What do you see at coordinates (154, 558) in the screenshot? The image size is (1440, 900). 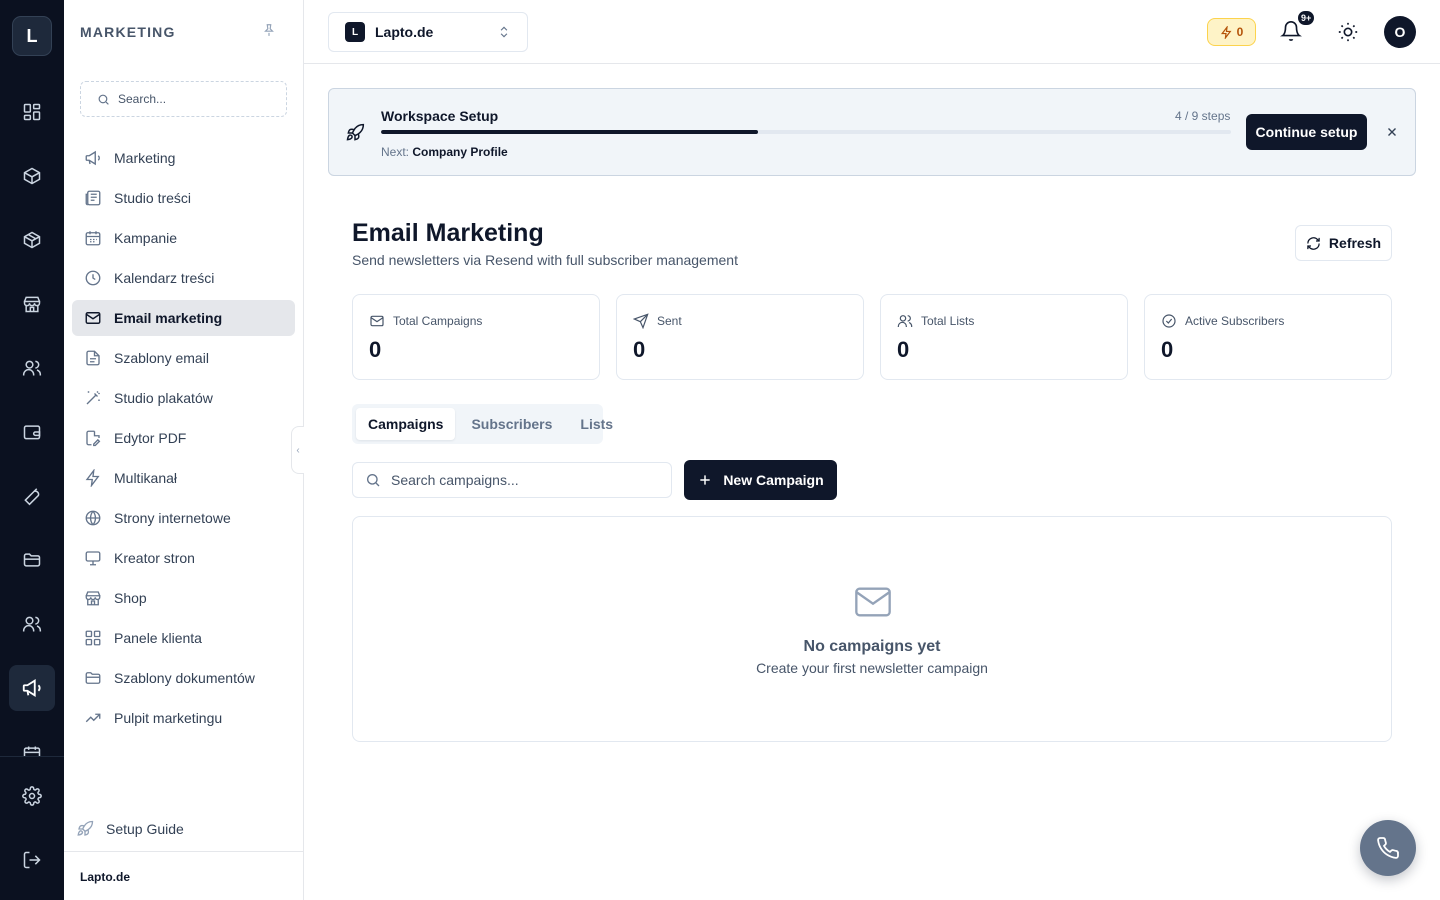 I see `sidebar-item-label: Kreator stron` at bounding box center [154, 558].